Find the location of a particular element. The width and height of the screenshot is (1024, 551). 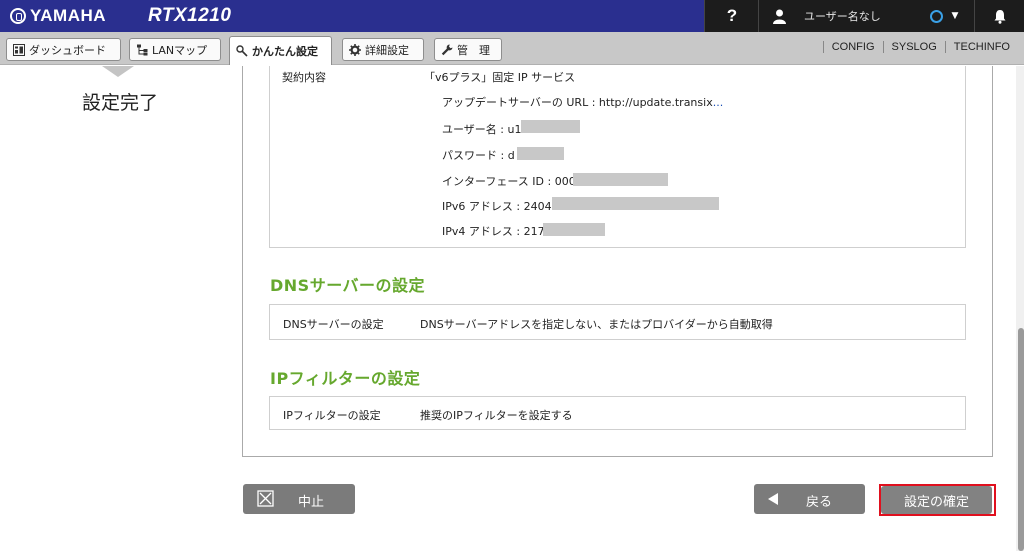

arrow-left-icon is located at coordinates (773, 499).